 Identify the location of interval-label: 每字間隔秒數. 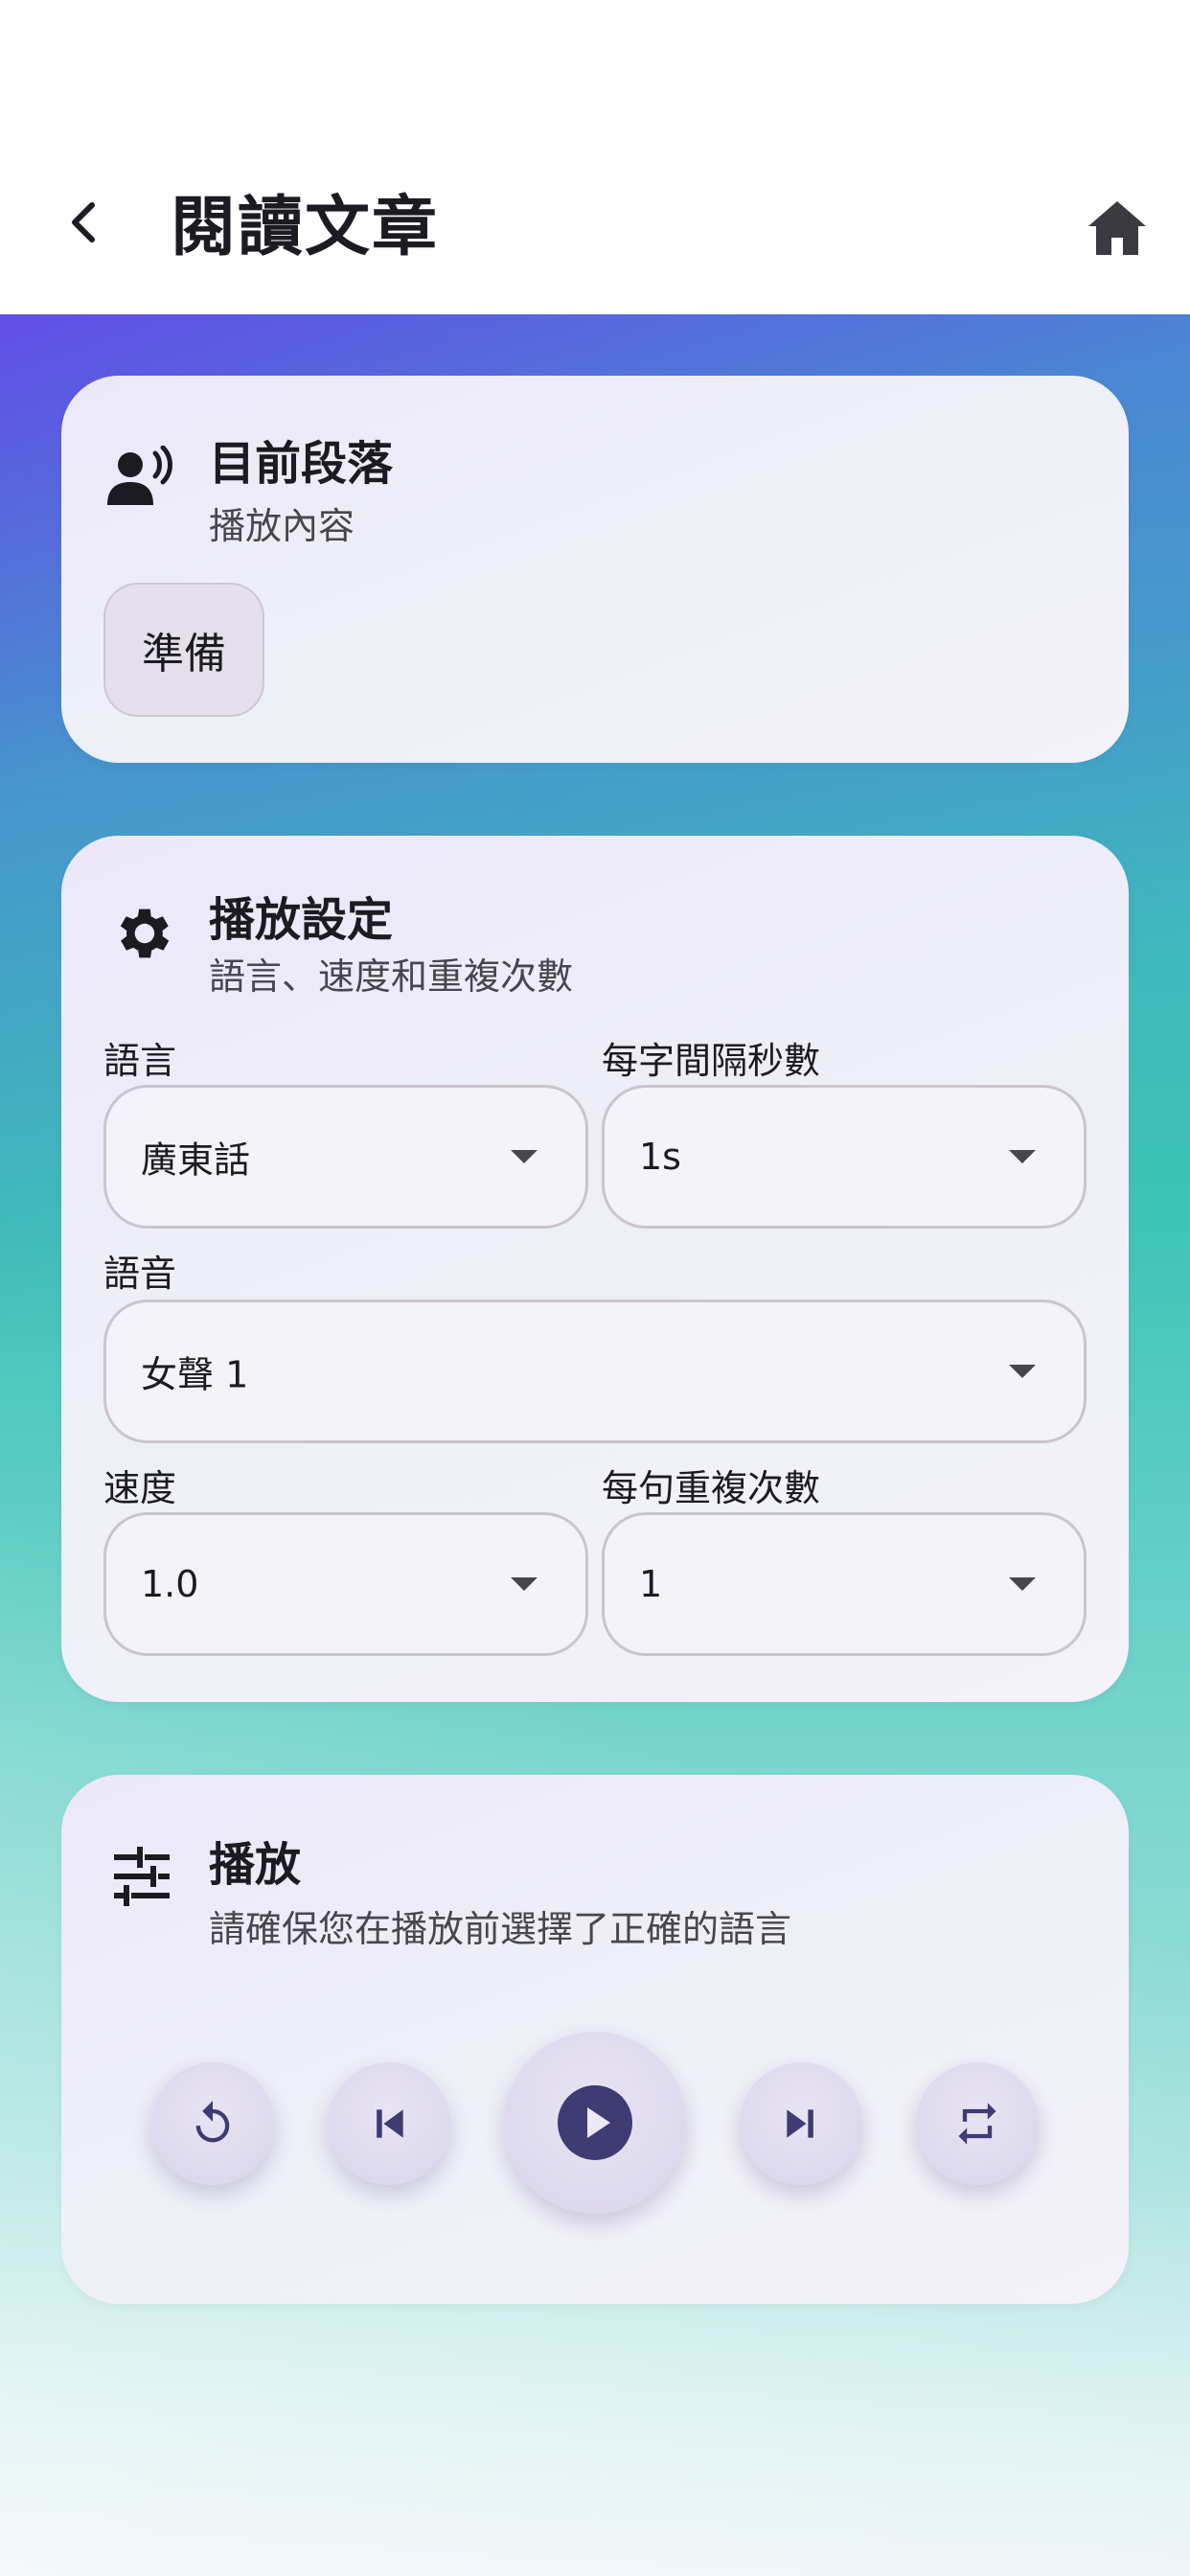
(712, 1061).